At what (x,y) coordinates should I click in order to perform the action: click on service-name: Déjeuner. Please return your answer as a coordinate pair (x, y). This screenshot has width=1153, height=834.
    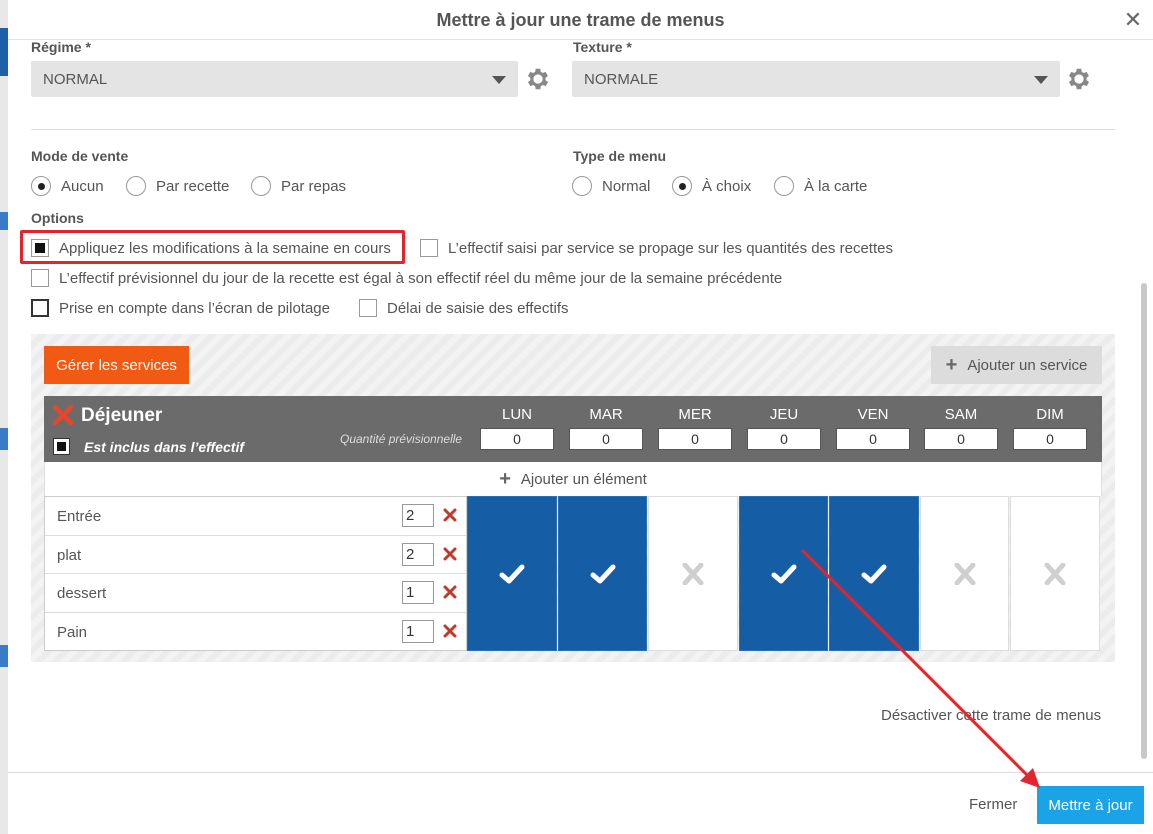
    Looking at the image, I should click on (122, 415).